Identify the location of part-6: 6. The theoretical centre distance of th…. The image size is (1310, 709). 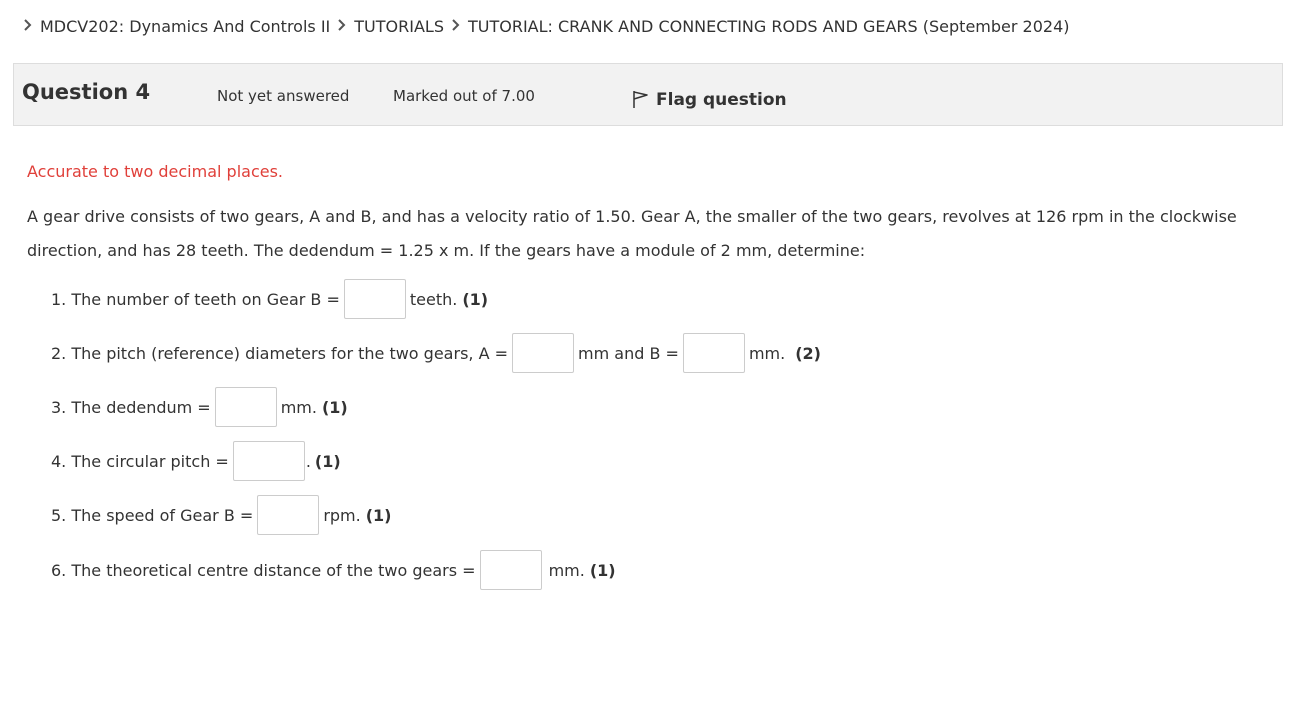
(333, 570).